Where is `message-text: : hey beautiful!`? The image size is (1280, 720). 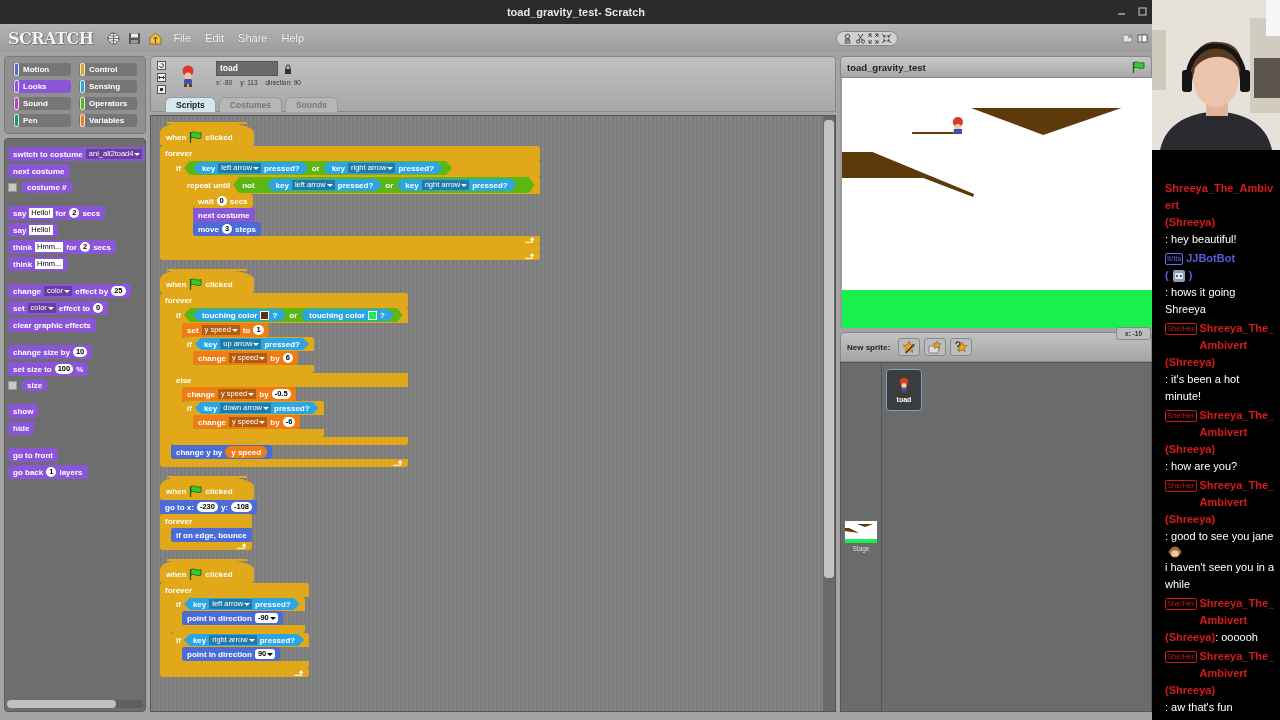
message-text: : hey beautiful! is located at coordinates (1201, 239).